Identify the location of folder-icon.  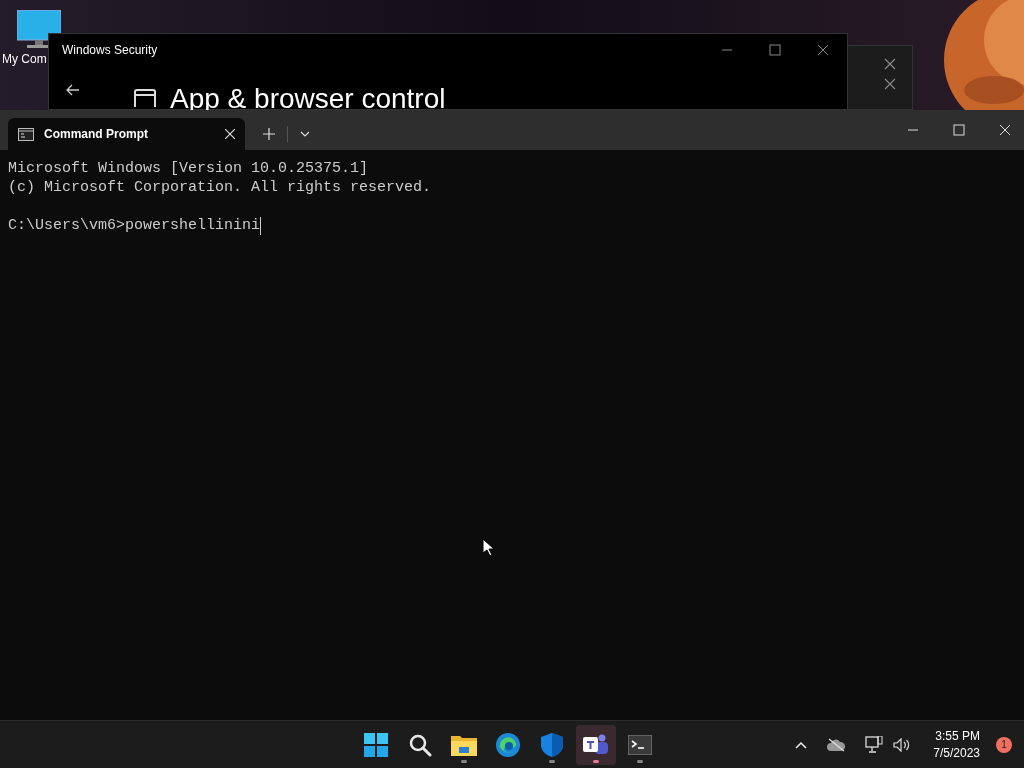
(463, 744).